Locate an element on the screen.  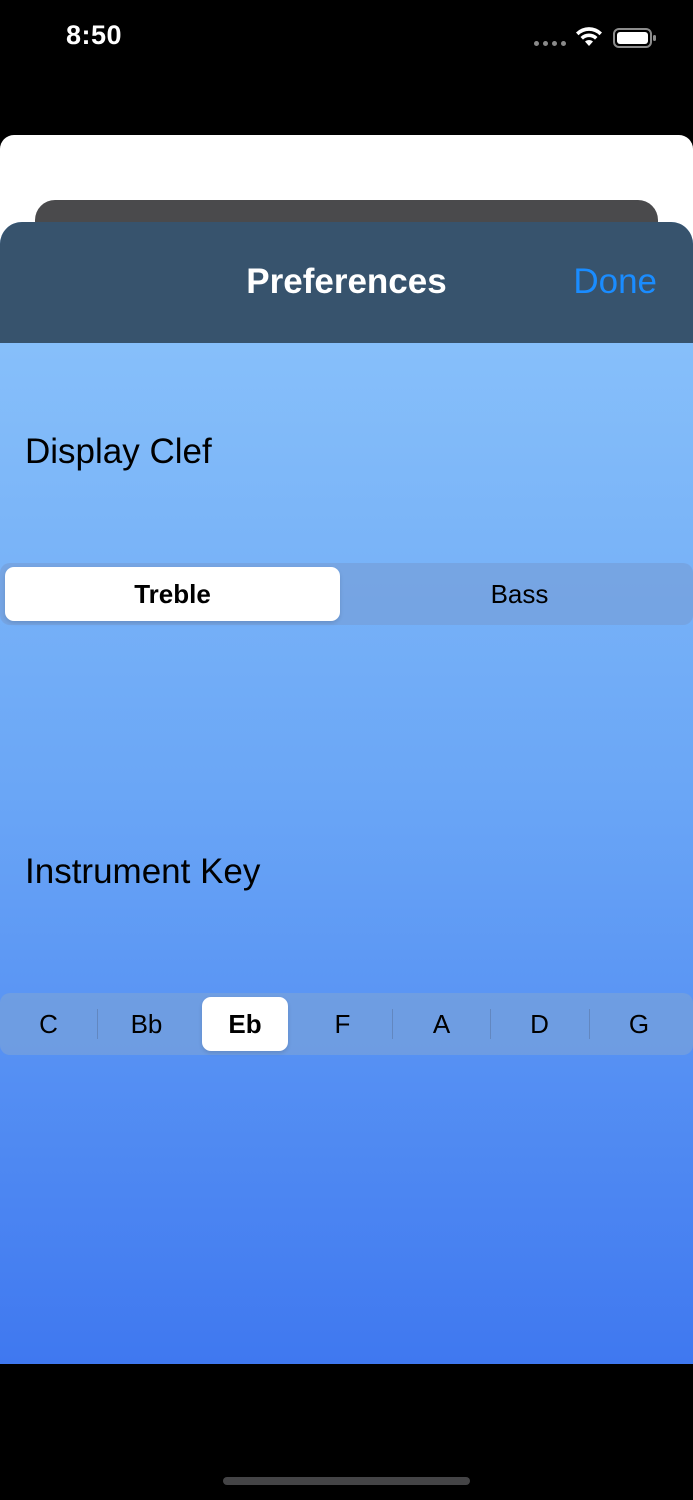
status-time: 8:50 is located at coordinates (94, 35).